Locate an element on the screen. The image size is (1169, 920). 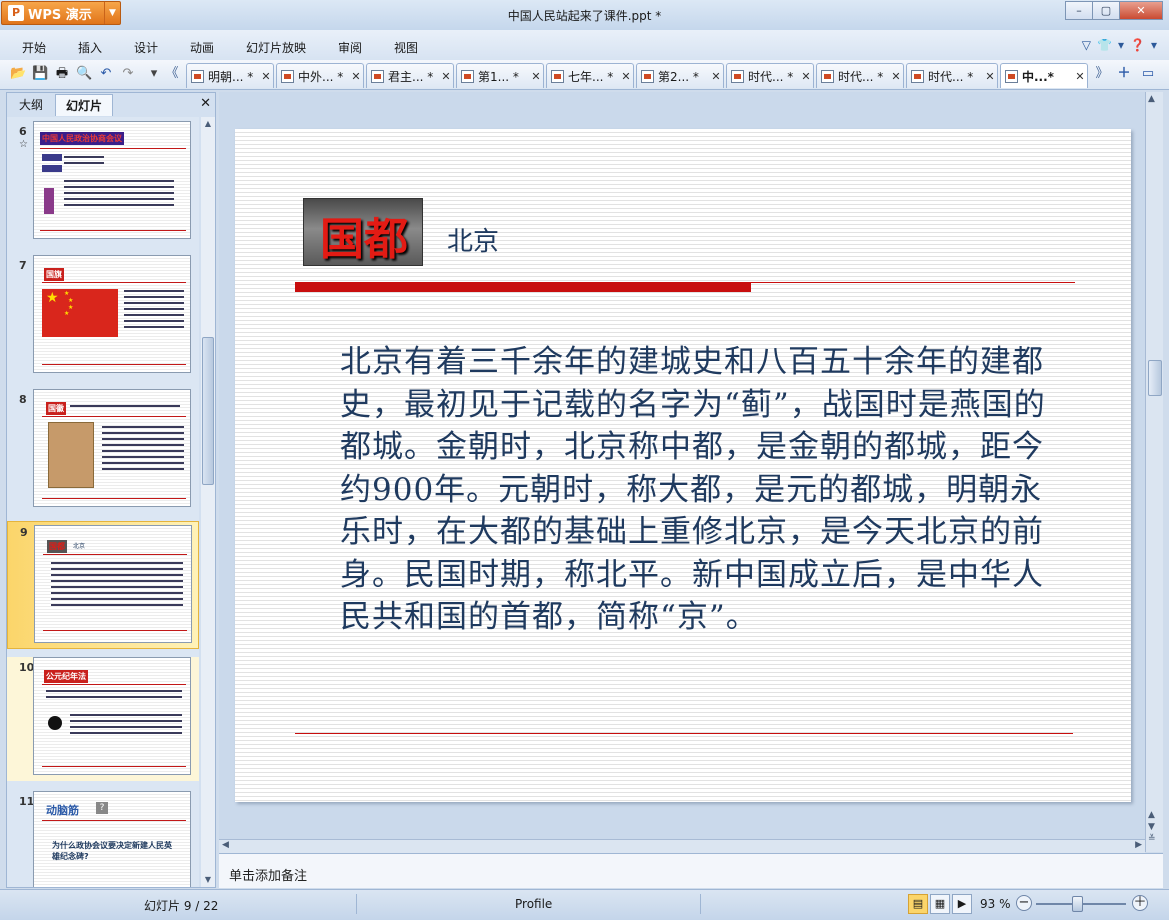
help-icon: ❓ is located at coordinates (1137, 45).